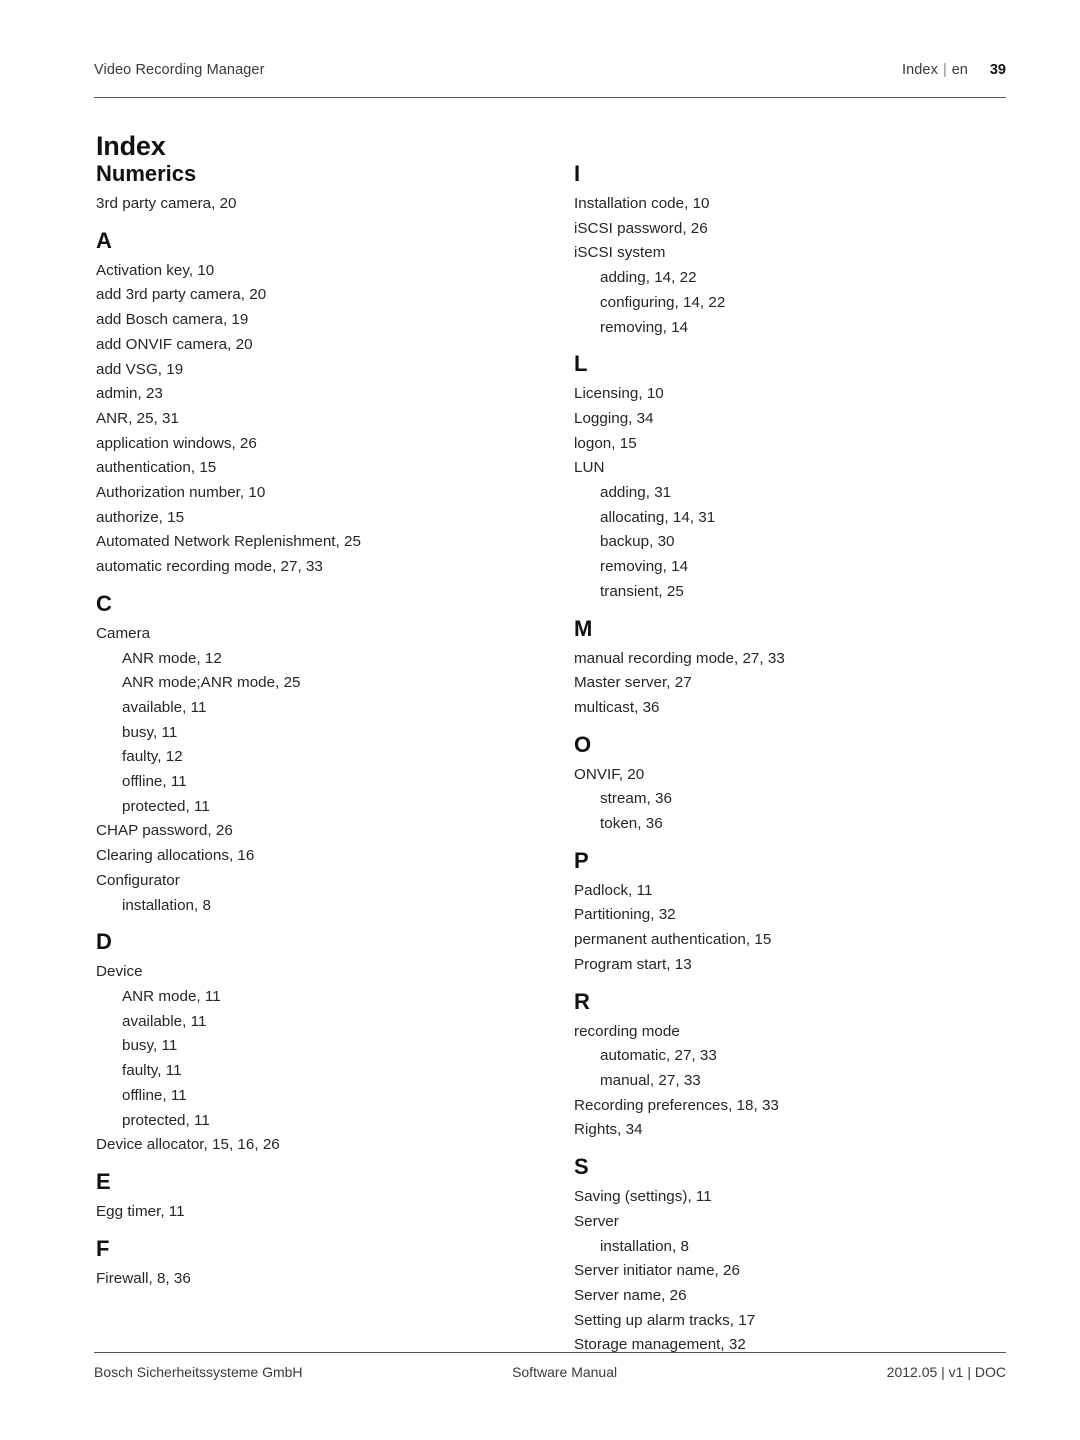  I want to click on index-entry: Device, so click(119, 972).